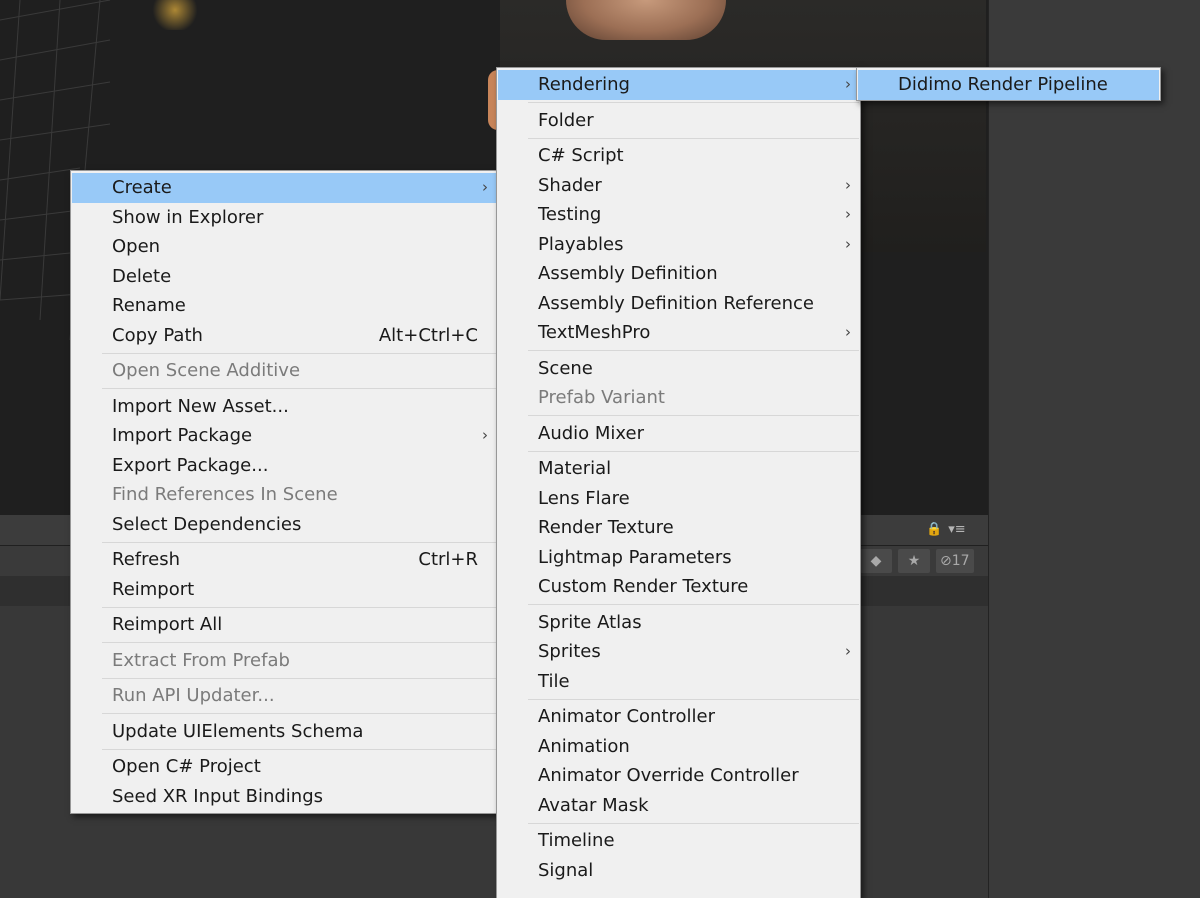 The image size is (1200, 898). Describe the element at coordinates (960, 561) in the screenshot. I see `hidden-count: 17` at that location.